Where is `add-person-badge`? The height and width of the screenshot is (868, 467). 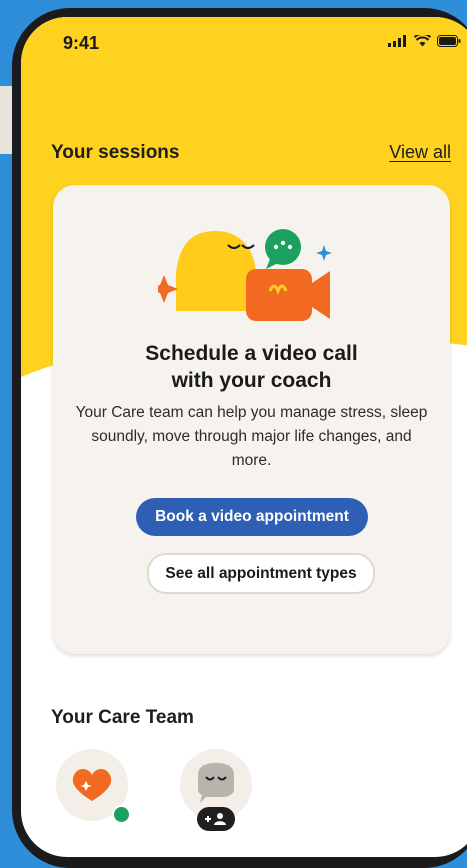
add-person-badge is located at coordinates (216, 819).